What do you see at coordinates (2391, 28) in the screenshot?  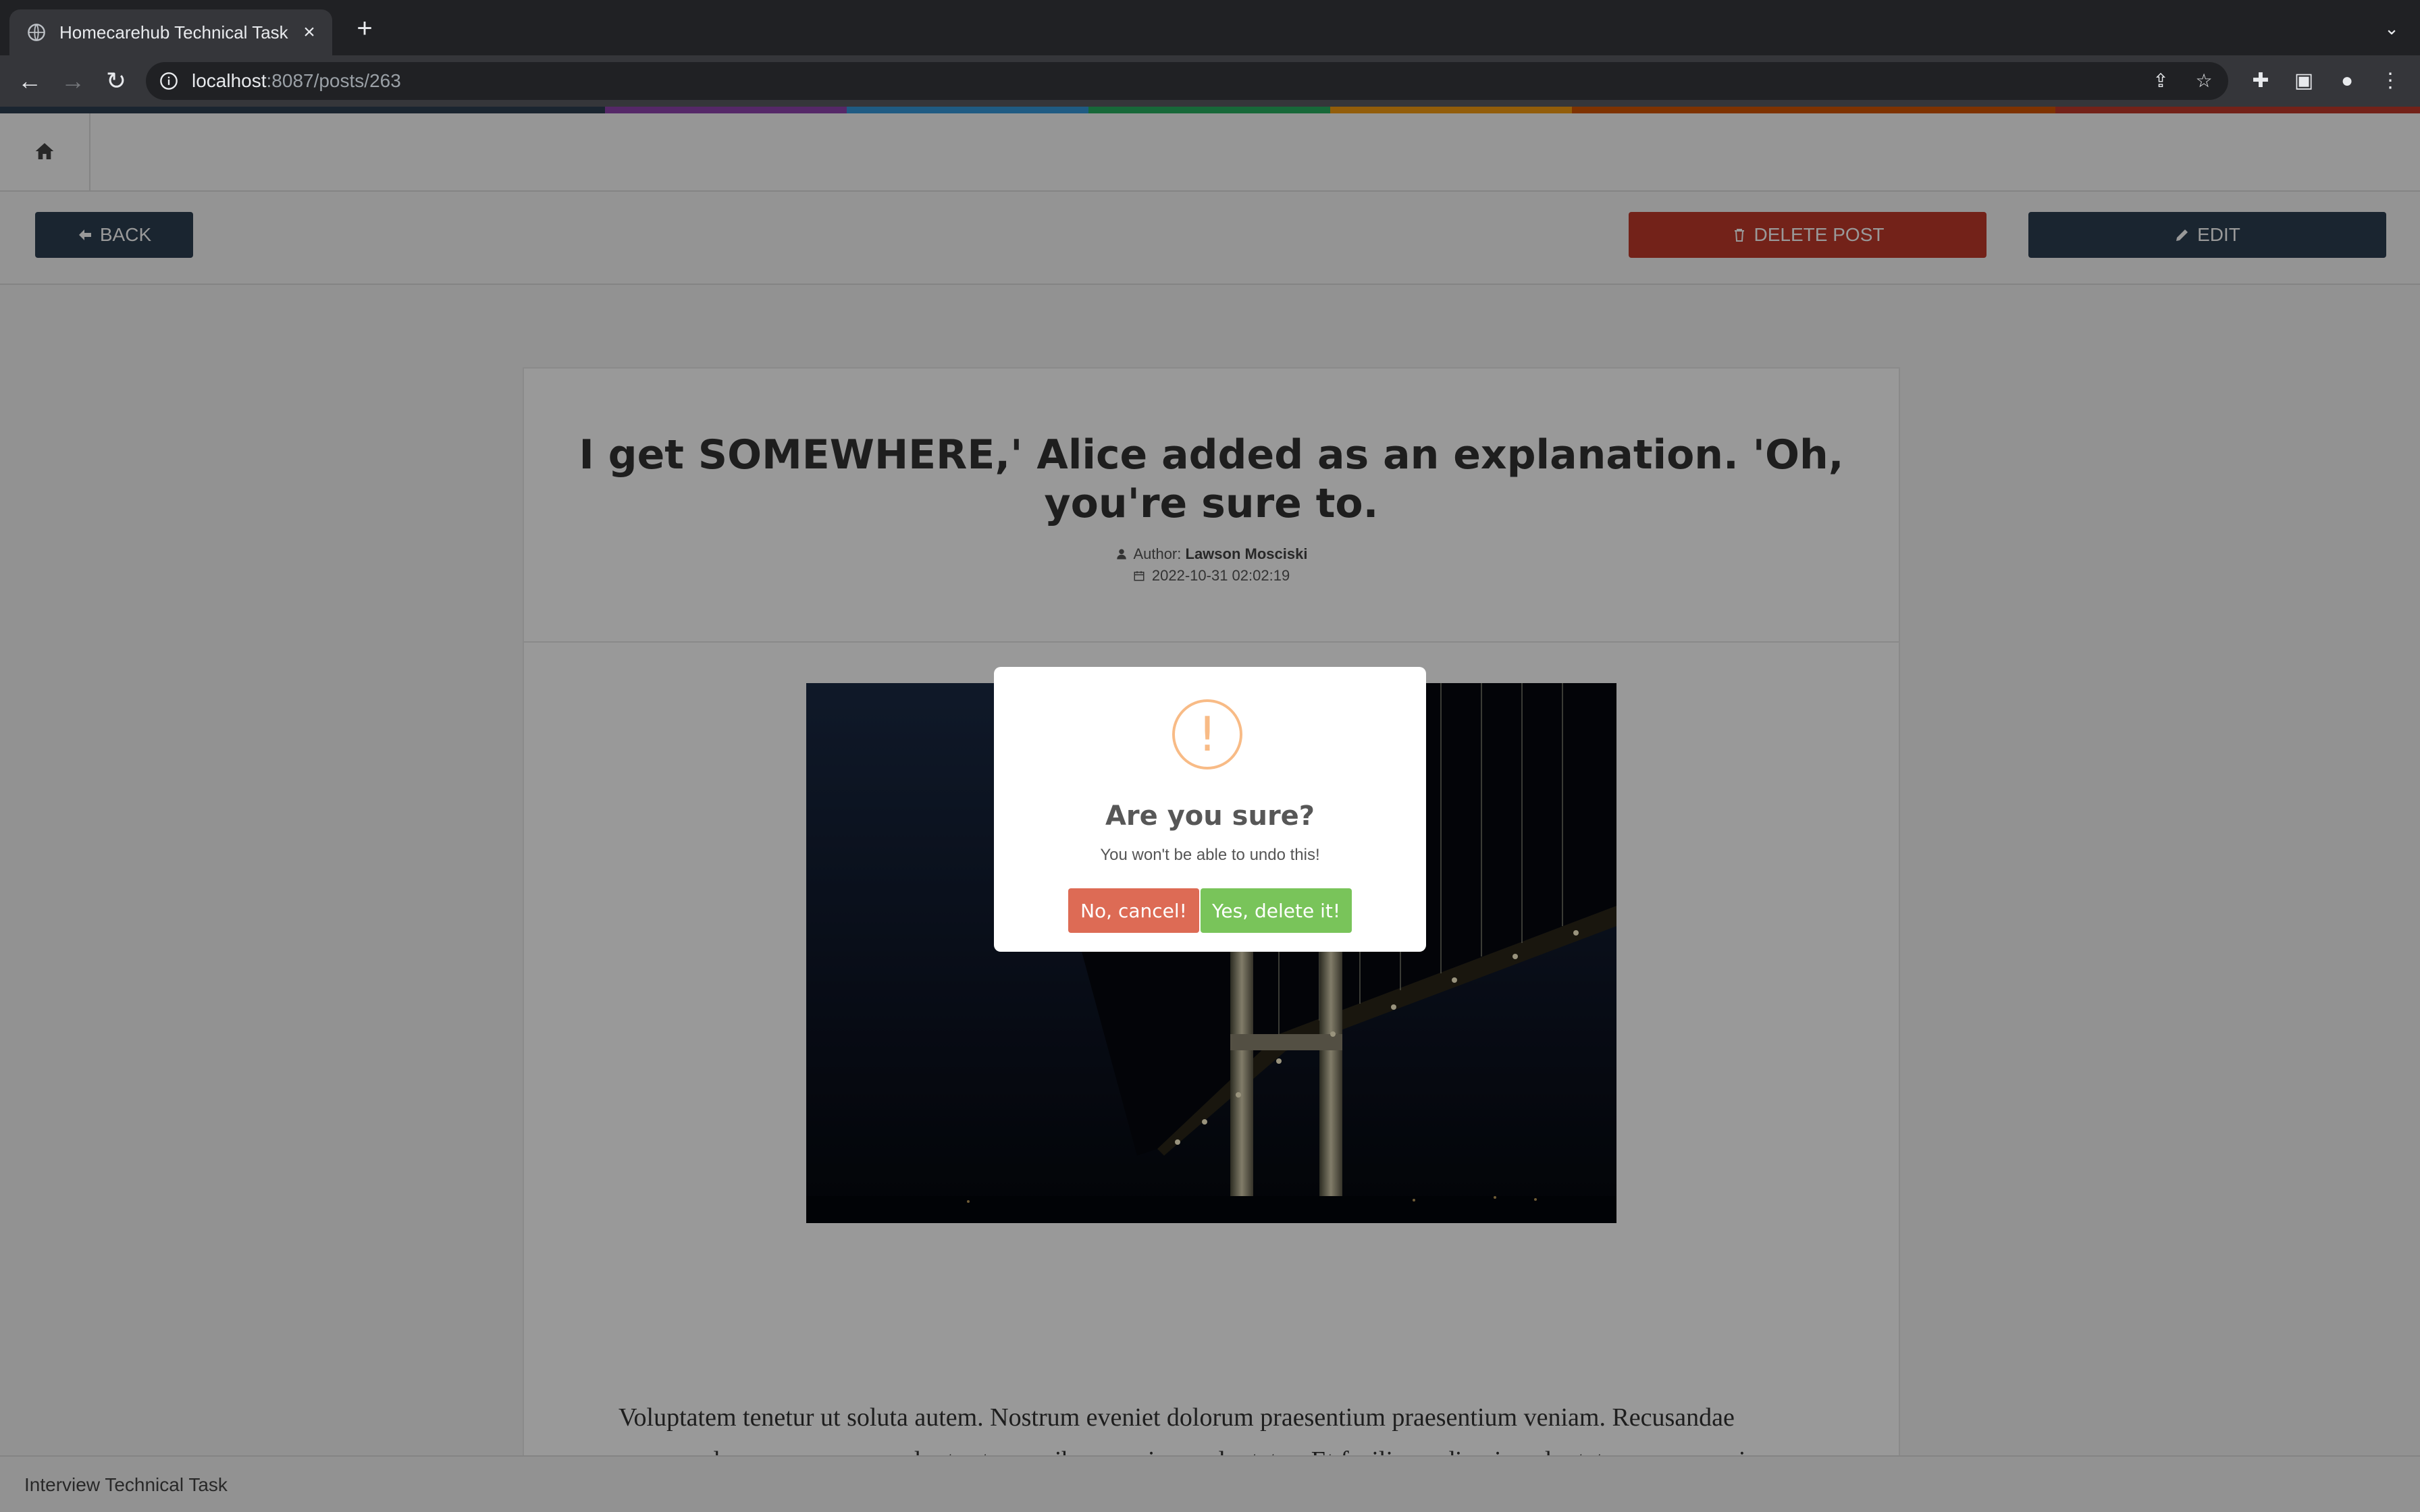 I see `tab-search-chevron-icon: ⌄` at bounding box center [2391, 28].